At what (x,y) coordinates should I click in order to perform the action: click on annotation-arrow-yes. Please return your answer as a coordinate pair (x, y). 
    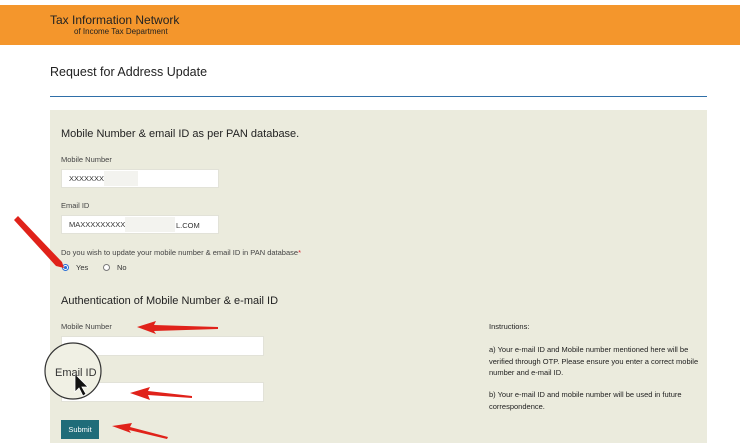
    Looking at the image, I should click on (39, 242).